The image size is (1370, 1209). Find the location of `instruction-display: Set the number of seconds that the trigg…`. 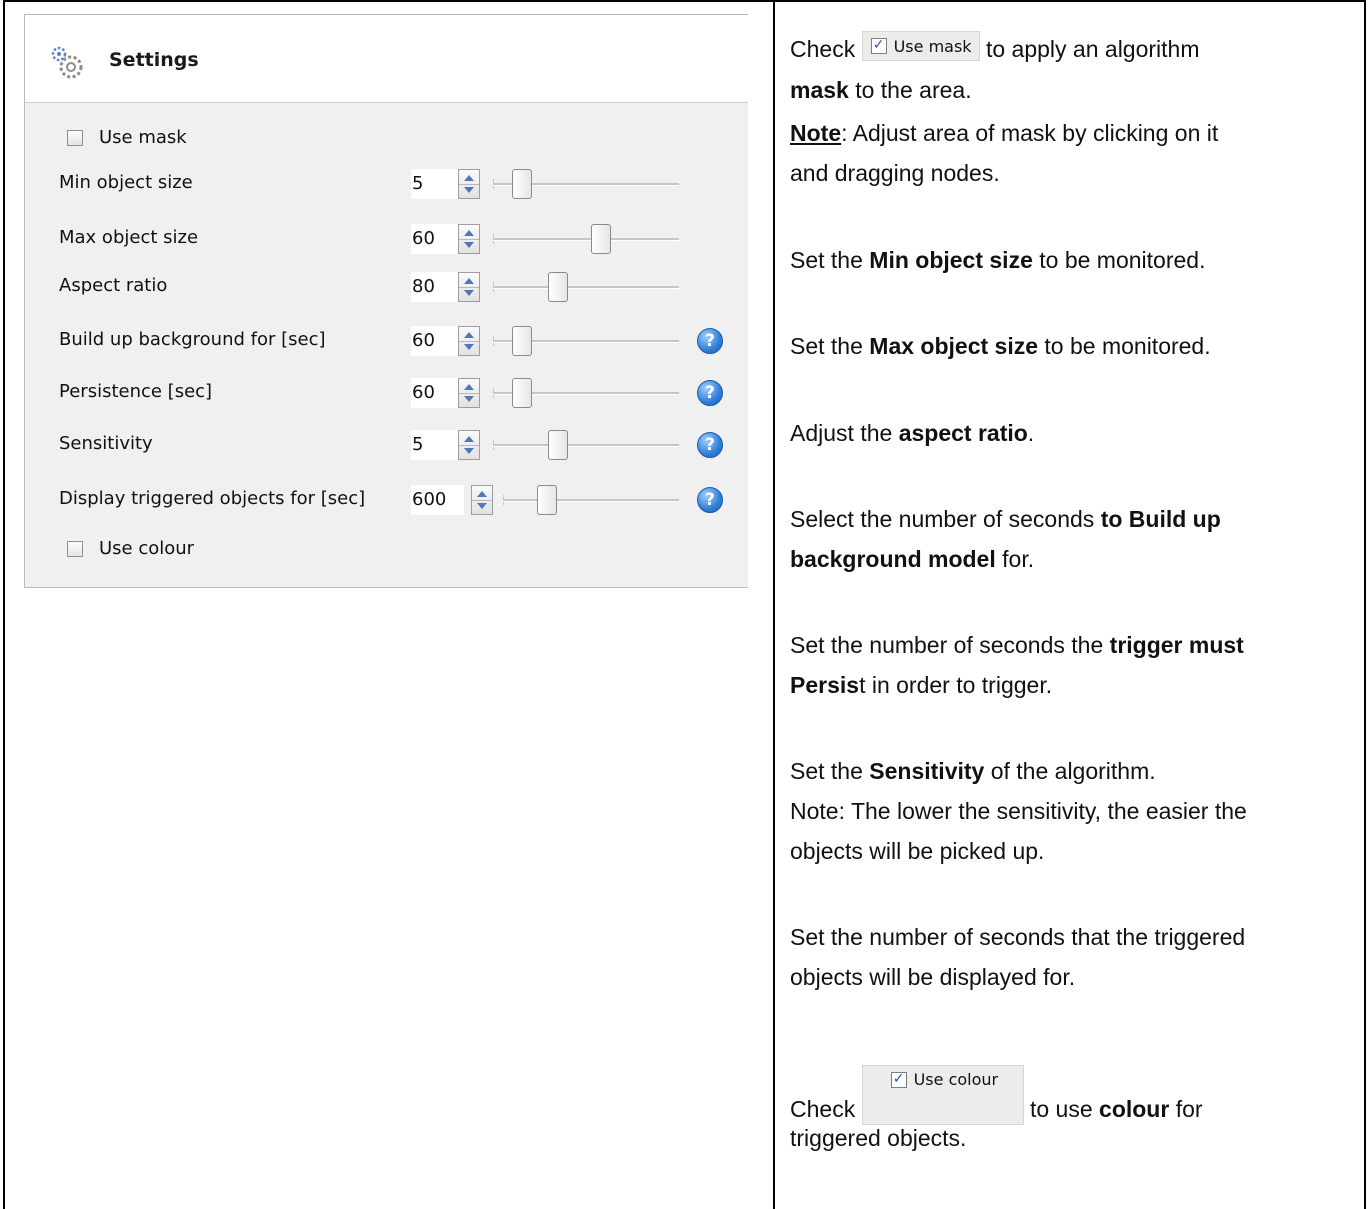

instruction-display: Set the number of seconds that the trigg… is located at coordinates (1017, 937).